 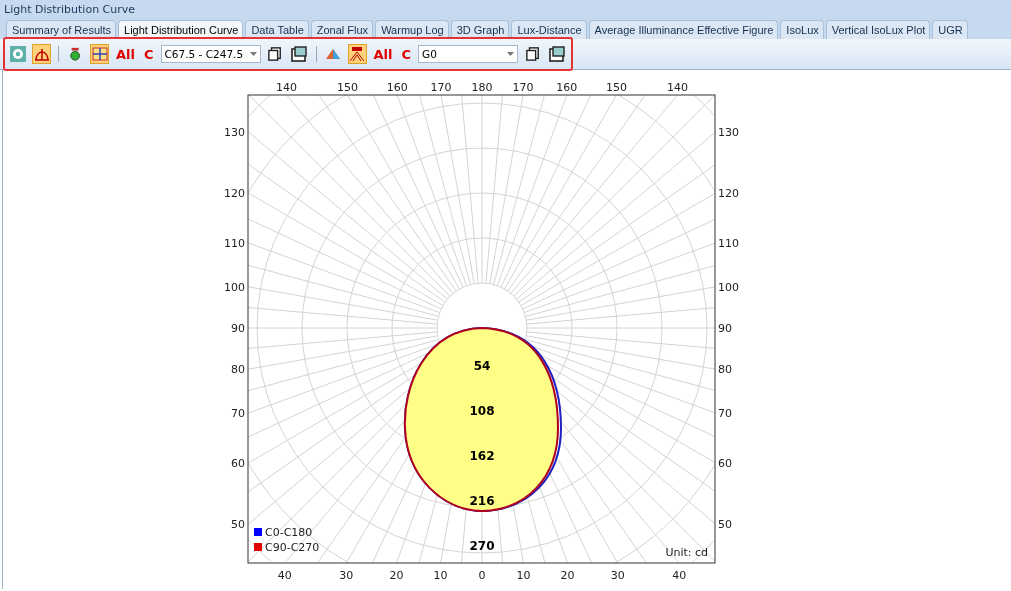 What do you see at coordinates (482, 501) in the screenshot?
I see `intensity-label: 216` at bounding box center [482, 501].